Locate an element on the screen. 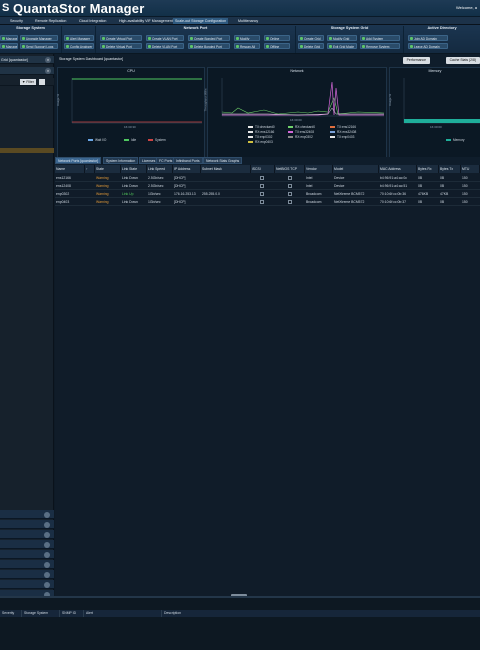 The height and width of the screenshot is (650, 480). col-storage-system: Storage System is located at coordinates (41, 613).